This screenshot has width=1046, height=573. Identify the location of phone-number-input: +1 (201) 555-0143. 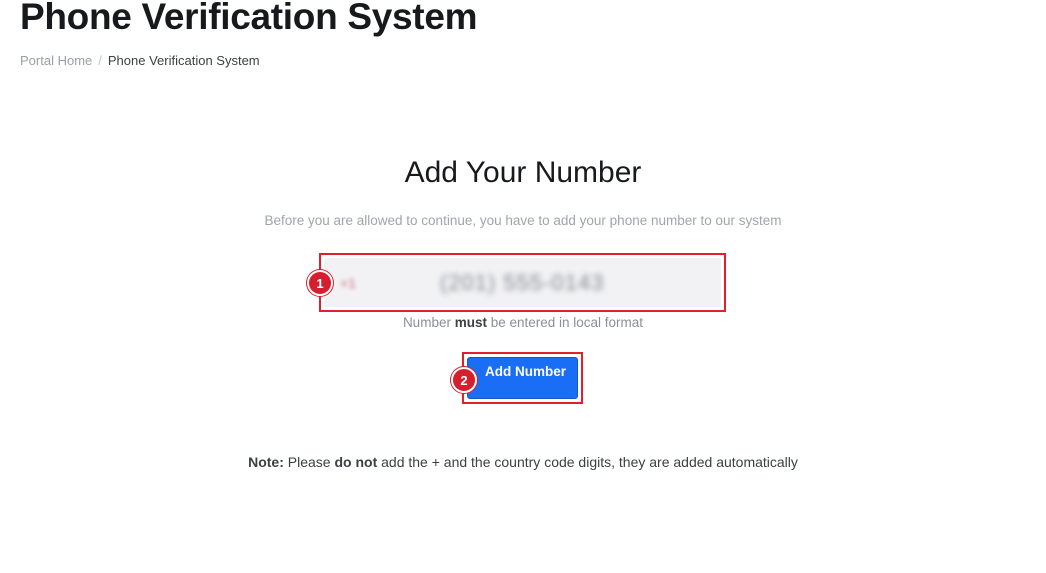
(522, 282).